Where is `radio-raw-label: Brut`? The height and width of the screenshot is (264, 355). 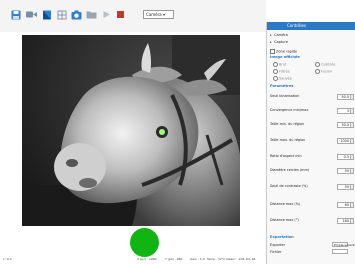
radio-raw-label: Brut is located at coordinates (283, 64).